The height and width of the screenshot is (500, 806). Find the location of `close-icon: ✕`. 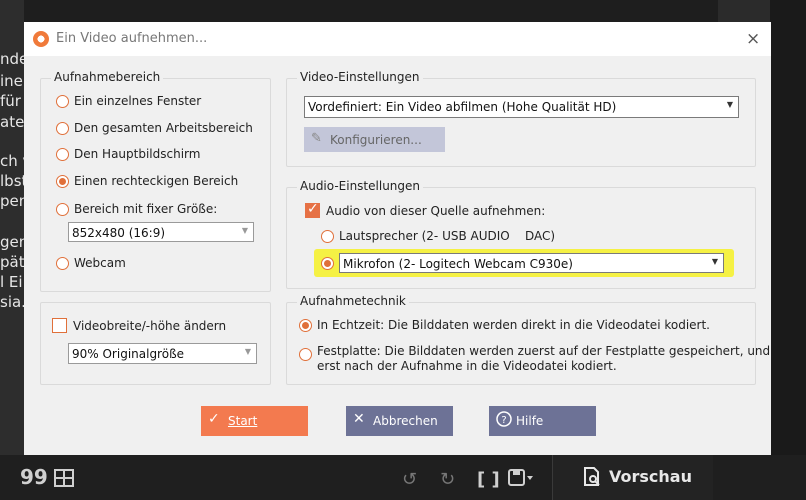

close-icon: ✕ is located at coordinates (359, 419).